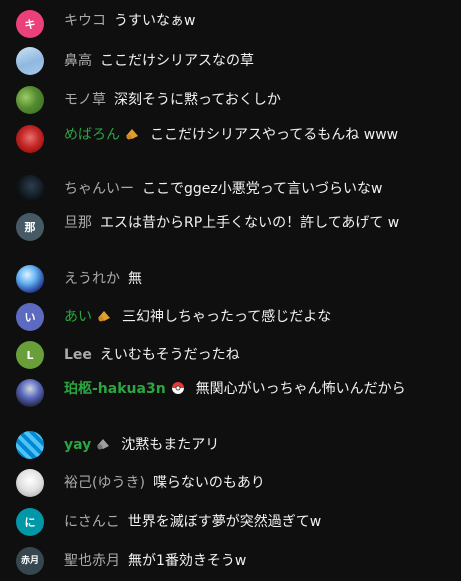 This screenshot has height=581, width=461. Describe the element at coordinates (104, 483) in the screenshot. I see `author-name: 裕己(ゆうき)` at that location.